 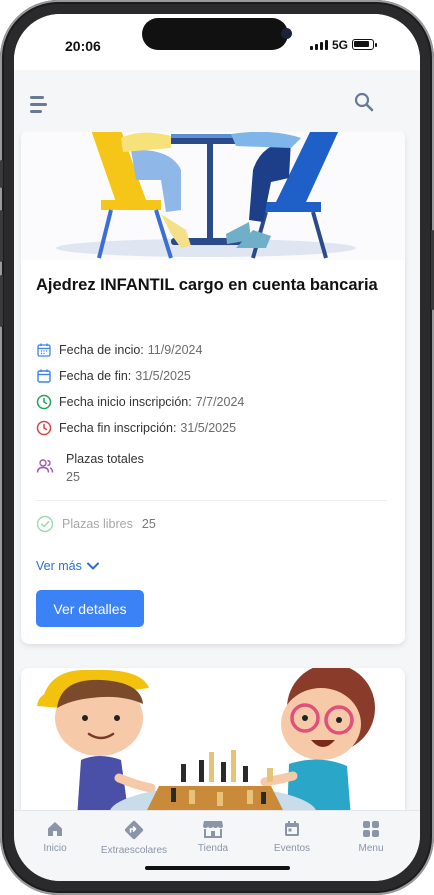 What do you see at coordinates (319, 45) in the screenshot?
I see `signal-icon` at bounding box center [319, 45].